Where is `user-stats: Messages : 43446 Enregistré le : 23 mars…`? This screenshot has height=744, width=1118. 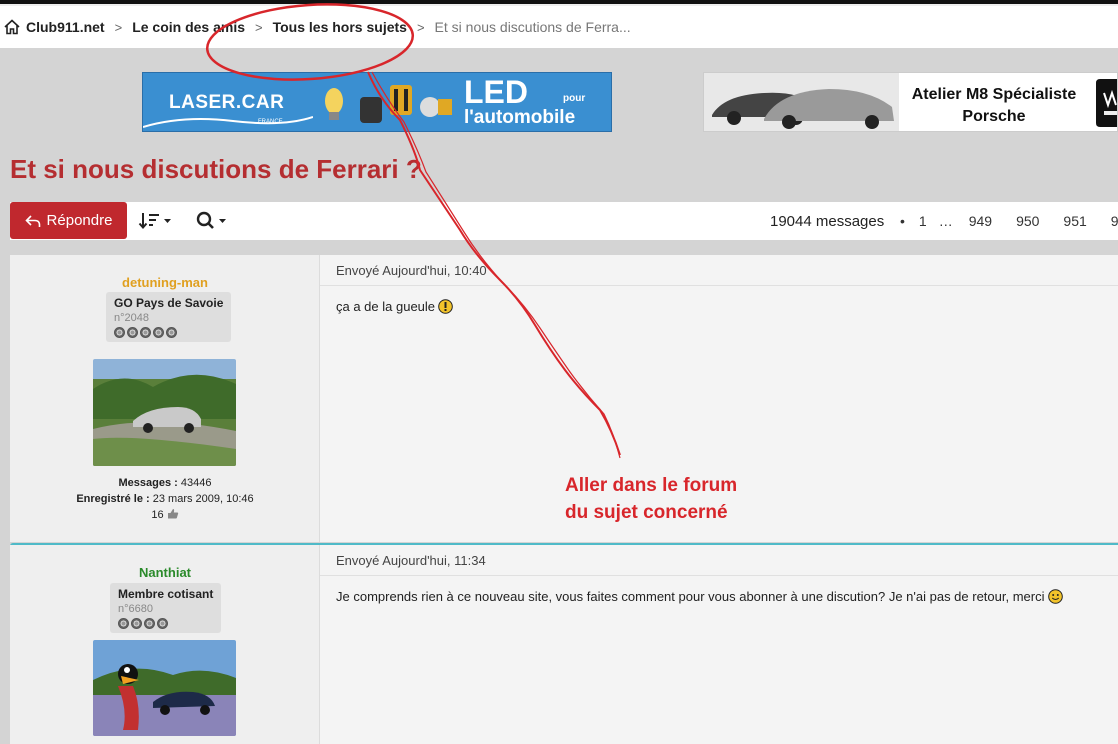 user-stats: Messages : 43446 Enregistré le : 23 mars… is located at coordinates (165, 499).